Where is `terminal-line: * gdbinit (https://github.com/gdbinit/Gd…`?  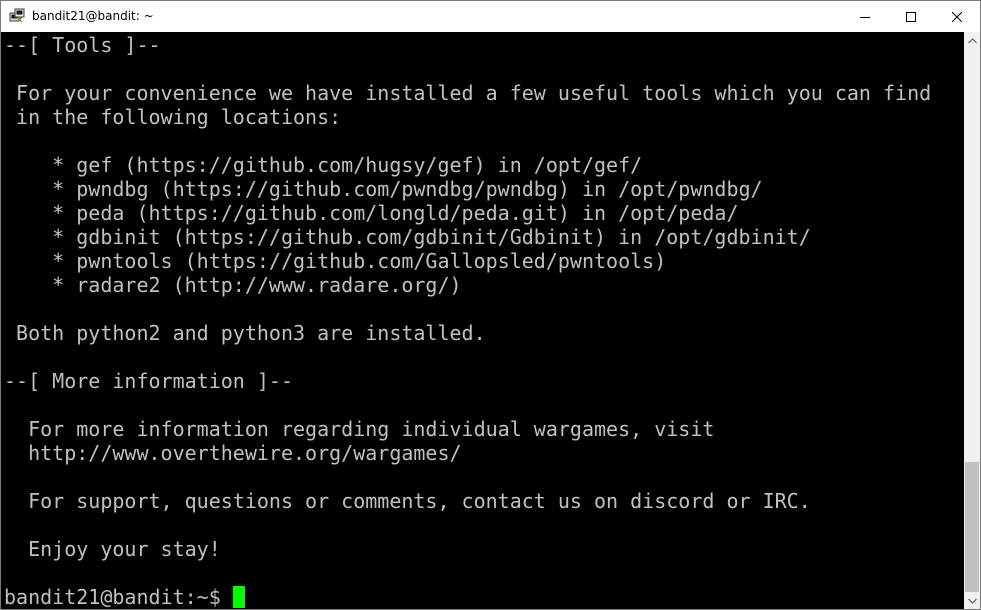 terminal-line: * gdbinit (https://github.com/gdbinit/Gd… is located at coordinates (407, 237).